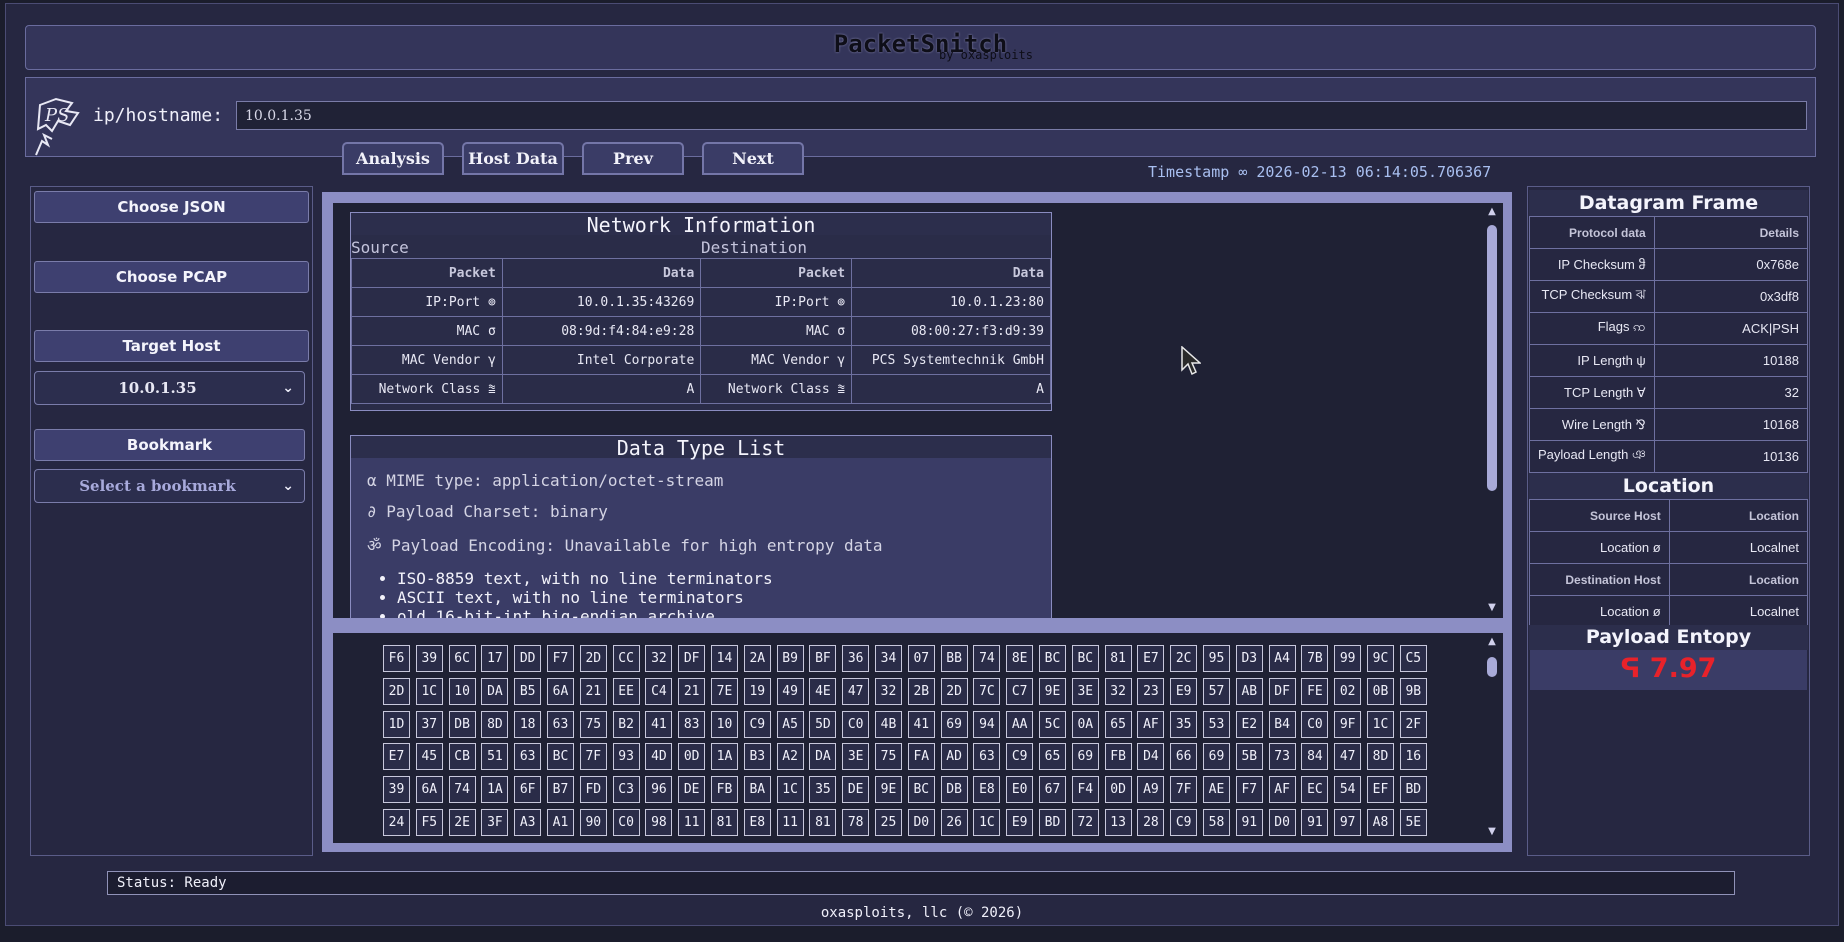 The image size is (1844, 942). I want to click on table-cell: MAC σ, so click(776, 331).